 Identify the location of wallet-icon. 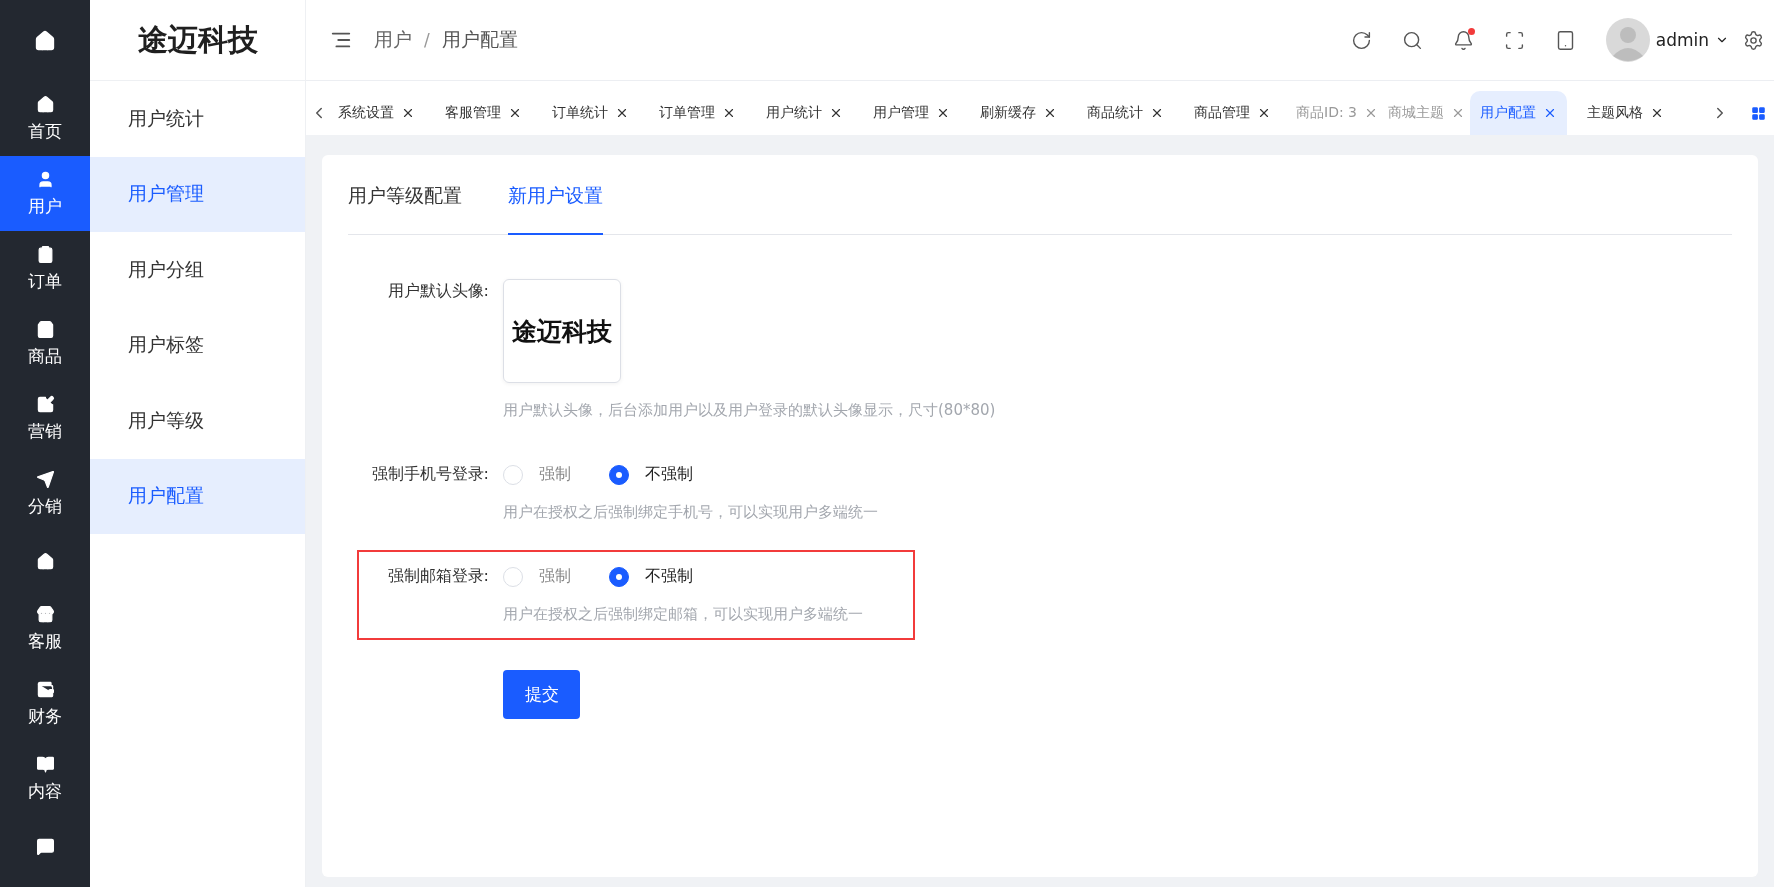
(45, 689).